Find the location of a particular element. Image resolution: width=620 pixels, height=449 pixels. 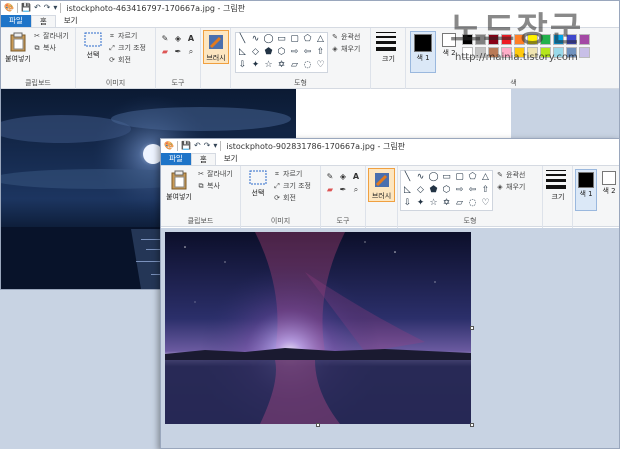

select-button: 선택 is located at coordinates (258, 184).